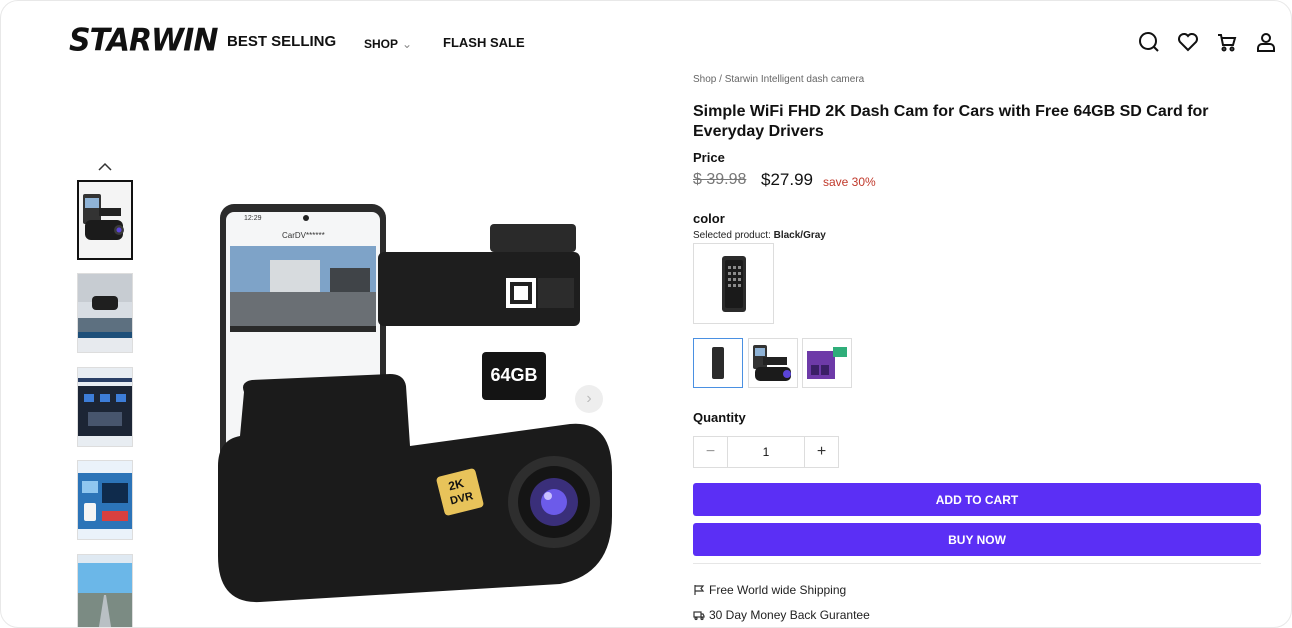  I want to click on heart-icon, so click(1188, 42).